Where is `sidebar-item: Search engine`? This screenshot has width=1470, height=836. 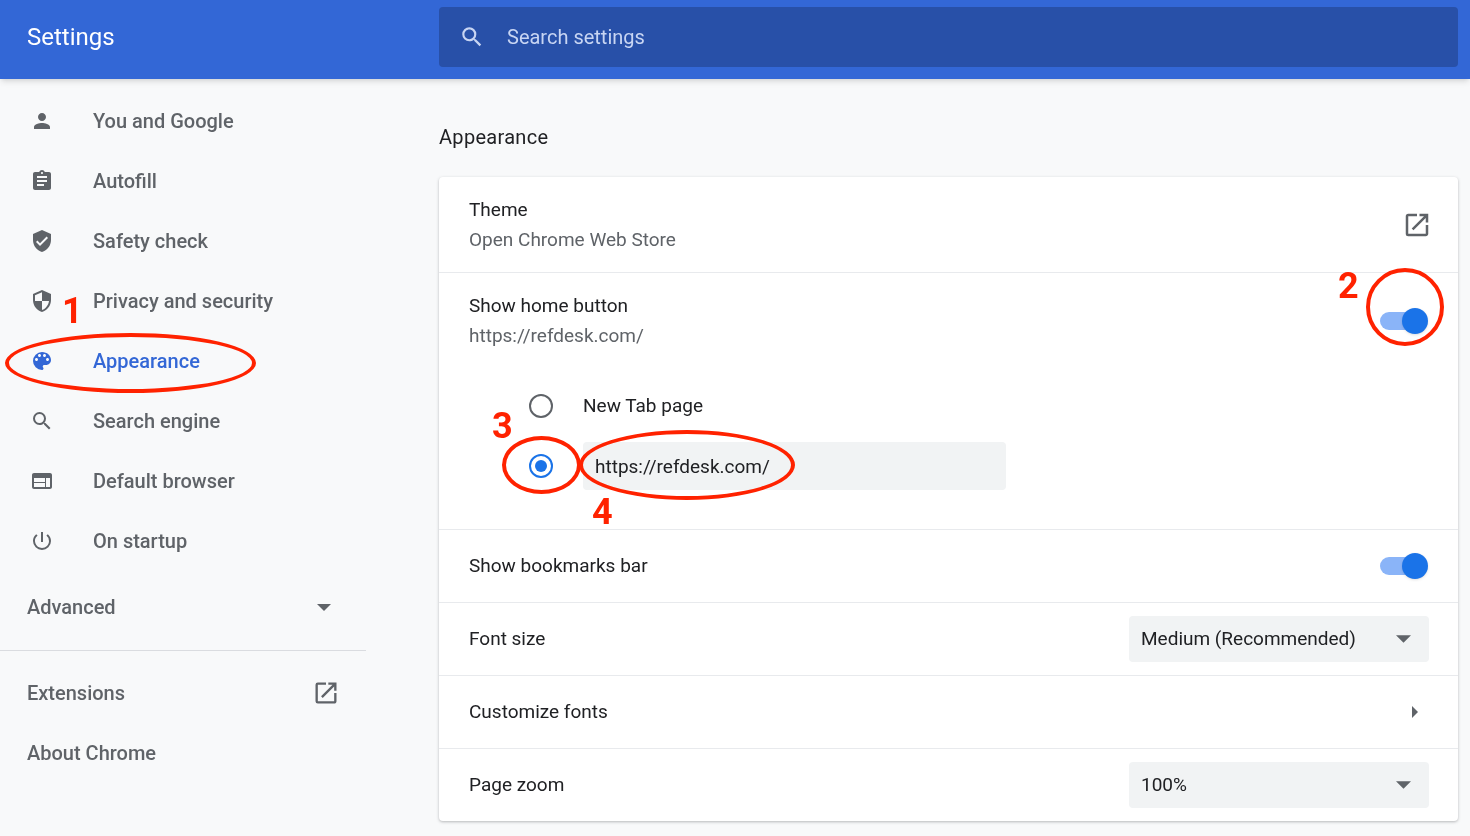 sidebar-item: Search engine is located at coordinates (150, 421).